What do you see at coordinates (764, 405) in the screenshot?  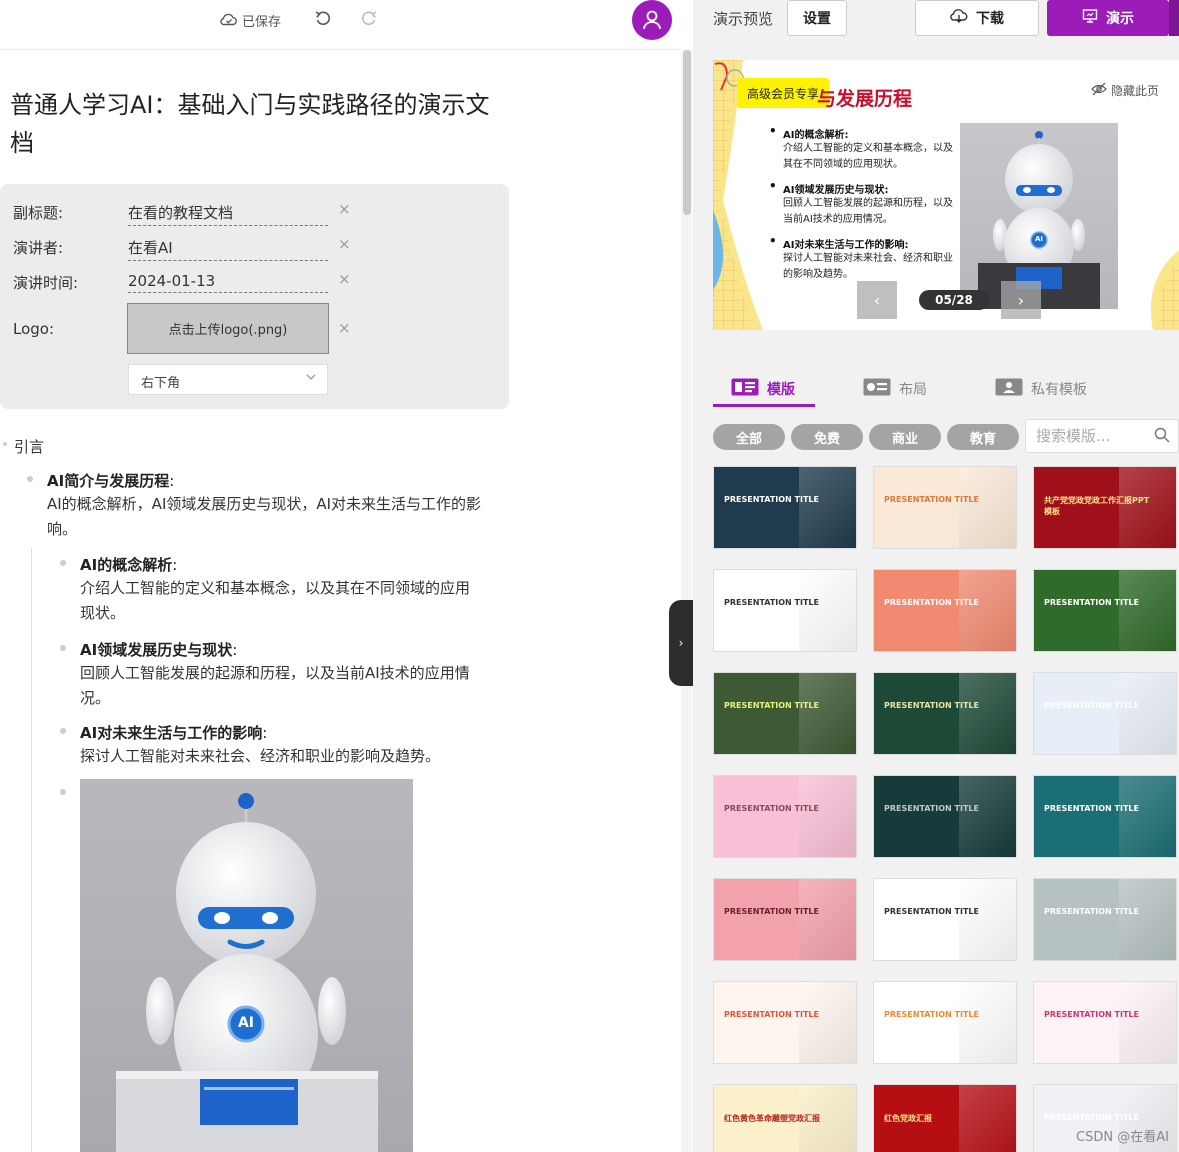 I see `active-tab-underline` at bounding box center [764, 405].